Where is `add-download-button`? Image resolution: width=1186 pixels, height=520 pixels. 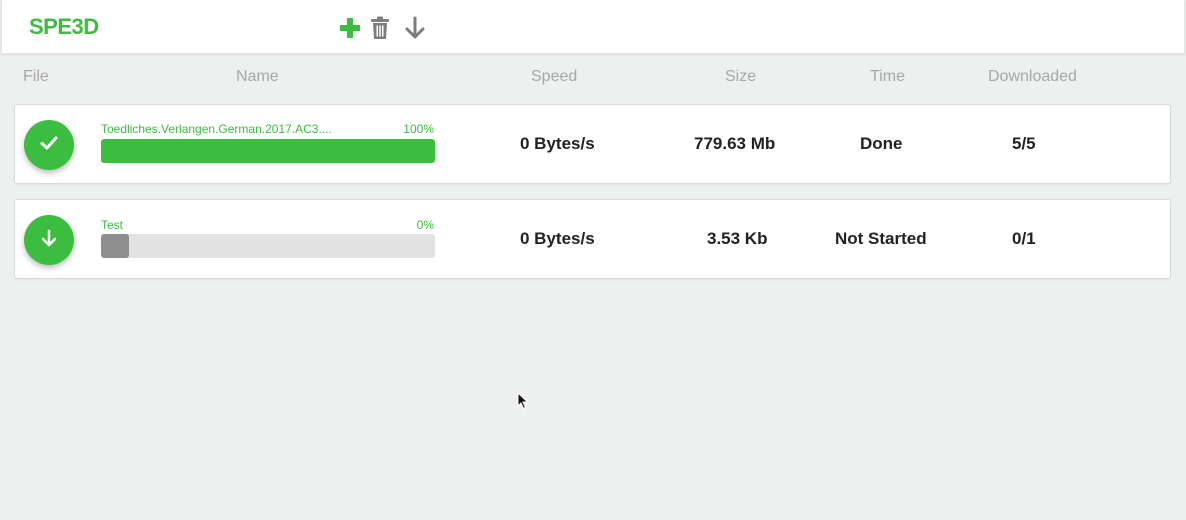 add-download-button is located at coordinates (350, 28).